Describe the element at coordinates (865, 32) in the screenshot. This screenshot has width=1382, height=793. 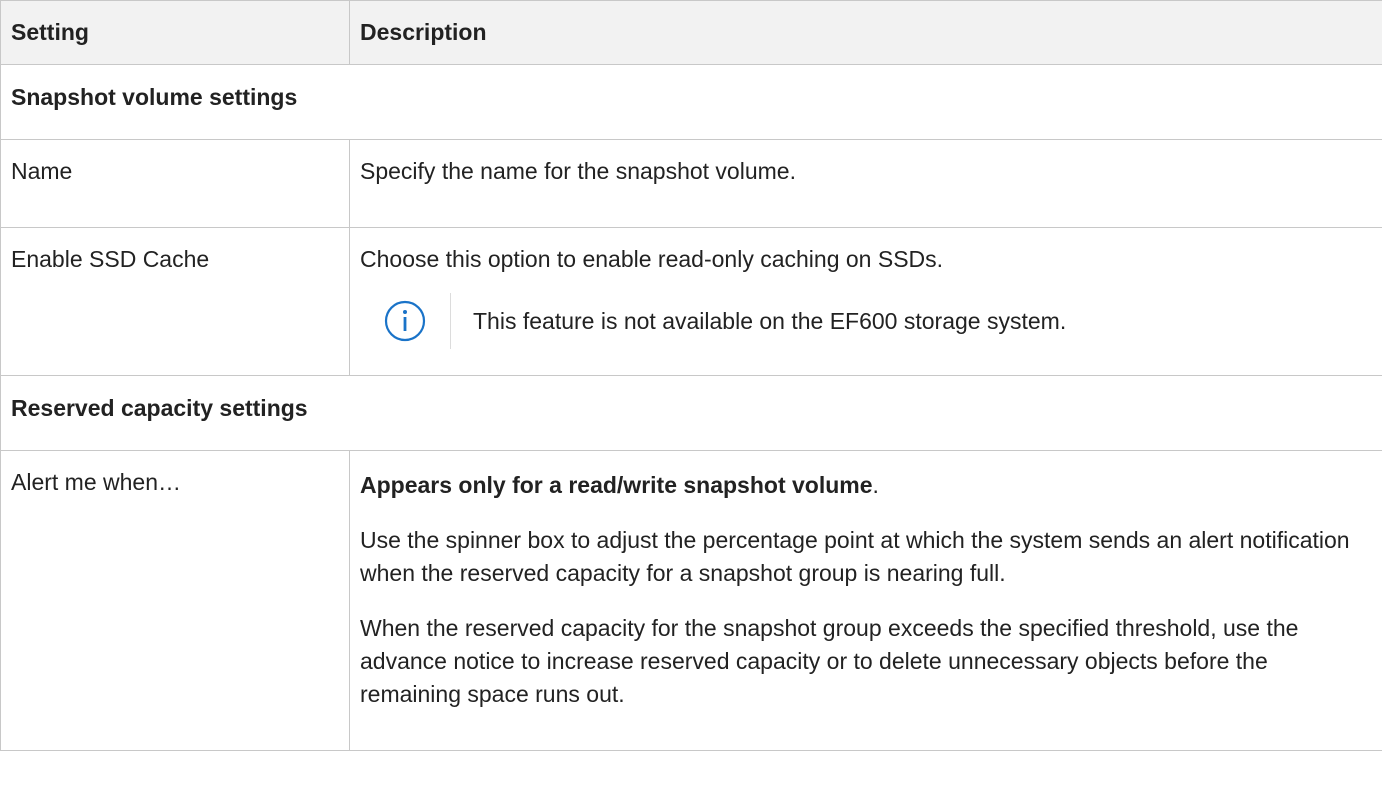
I see `header-description: Description` at that location.